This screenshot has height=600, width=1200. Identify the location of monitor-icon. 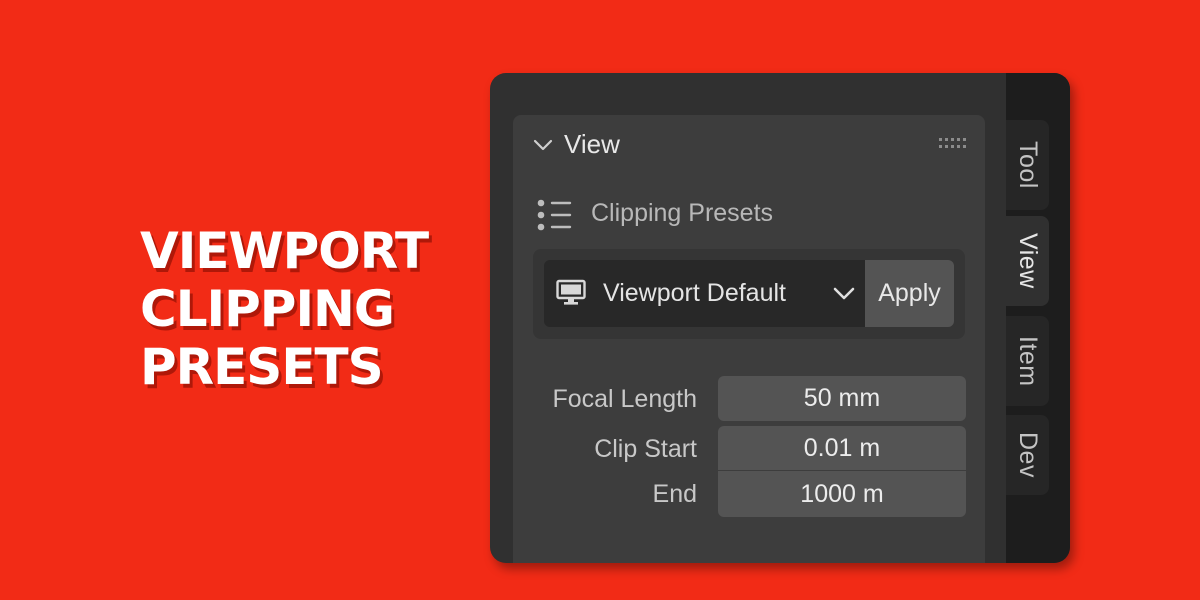
(571, 292).